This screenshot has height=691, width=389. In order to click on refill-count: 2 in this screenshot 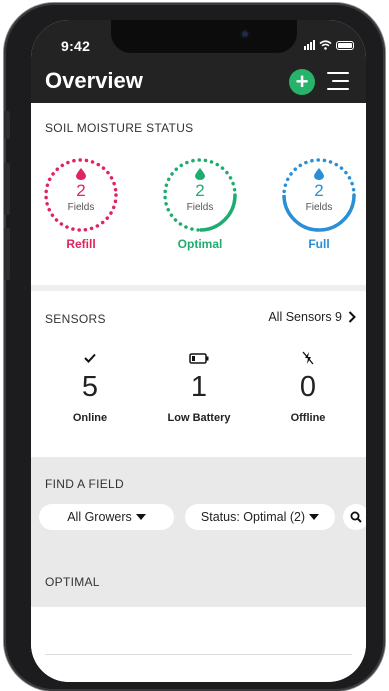, I will do `click(81, 190)`.